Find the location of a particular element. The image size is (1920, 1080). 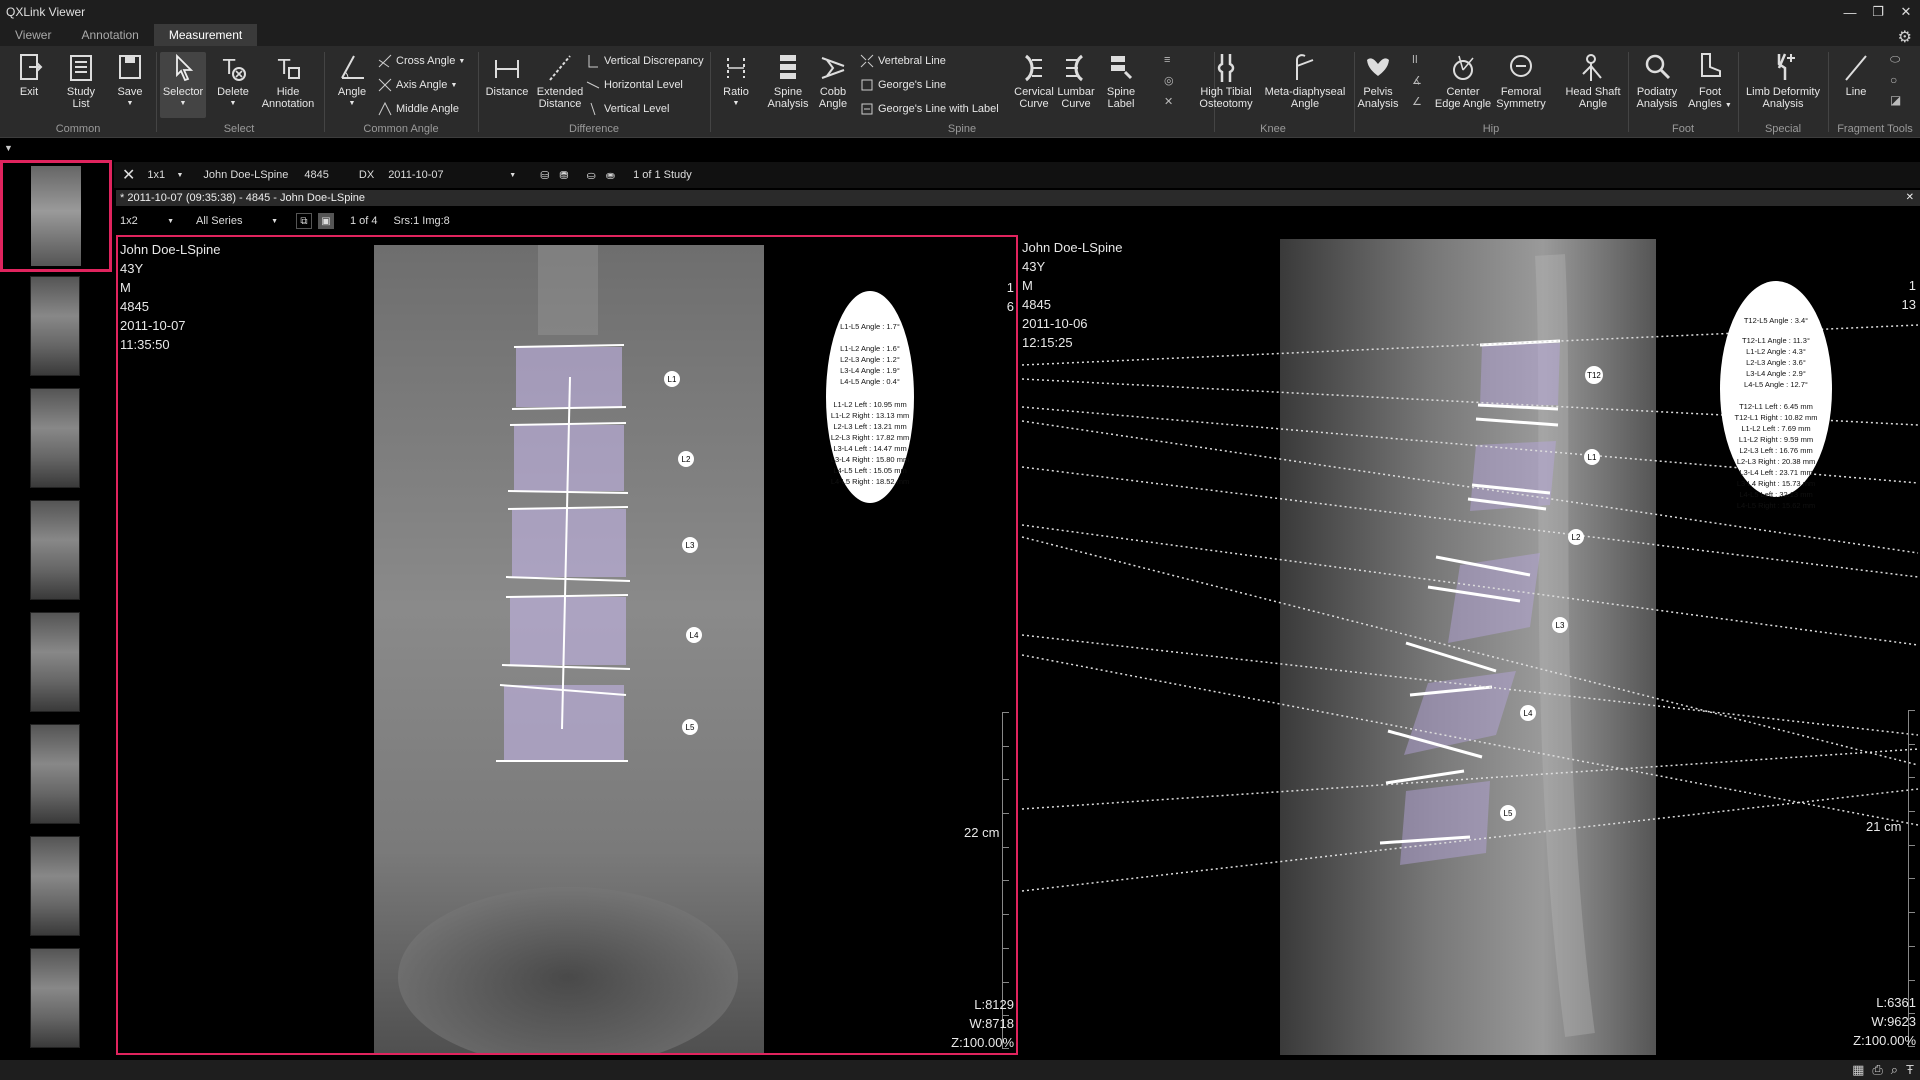

vertical-level-button: Vertical Level is located at coordinates (645, 109).